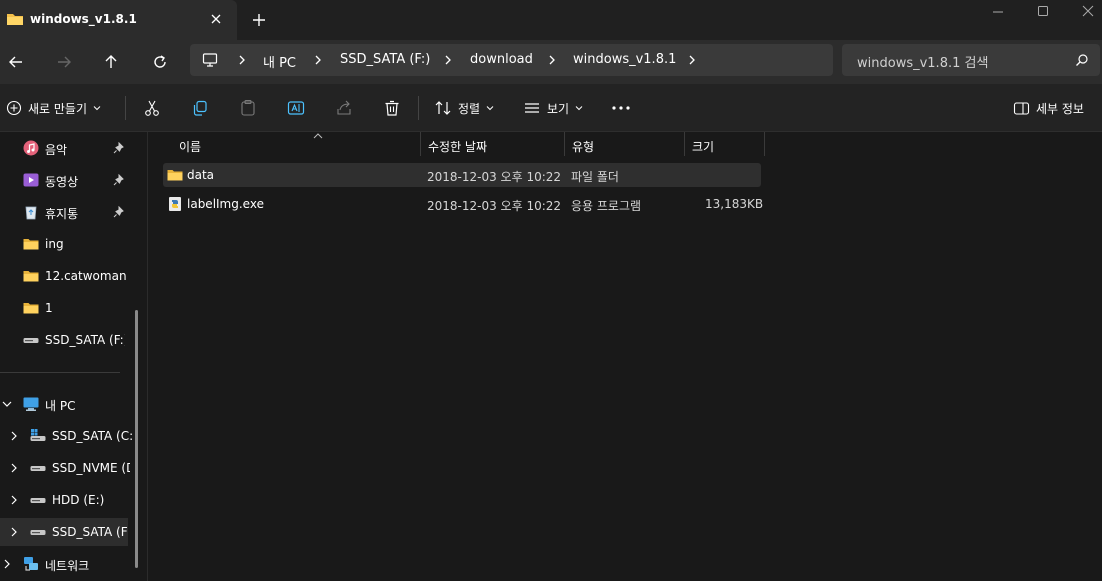 The height and width of the screenshot is (581, 1102). I want to click on column-header-modified: 수정한 날짜, so click(492, 145).